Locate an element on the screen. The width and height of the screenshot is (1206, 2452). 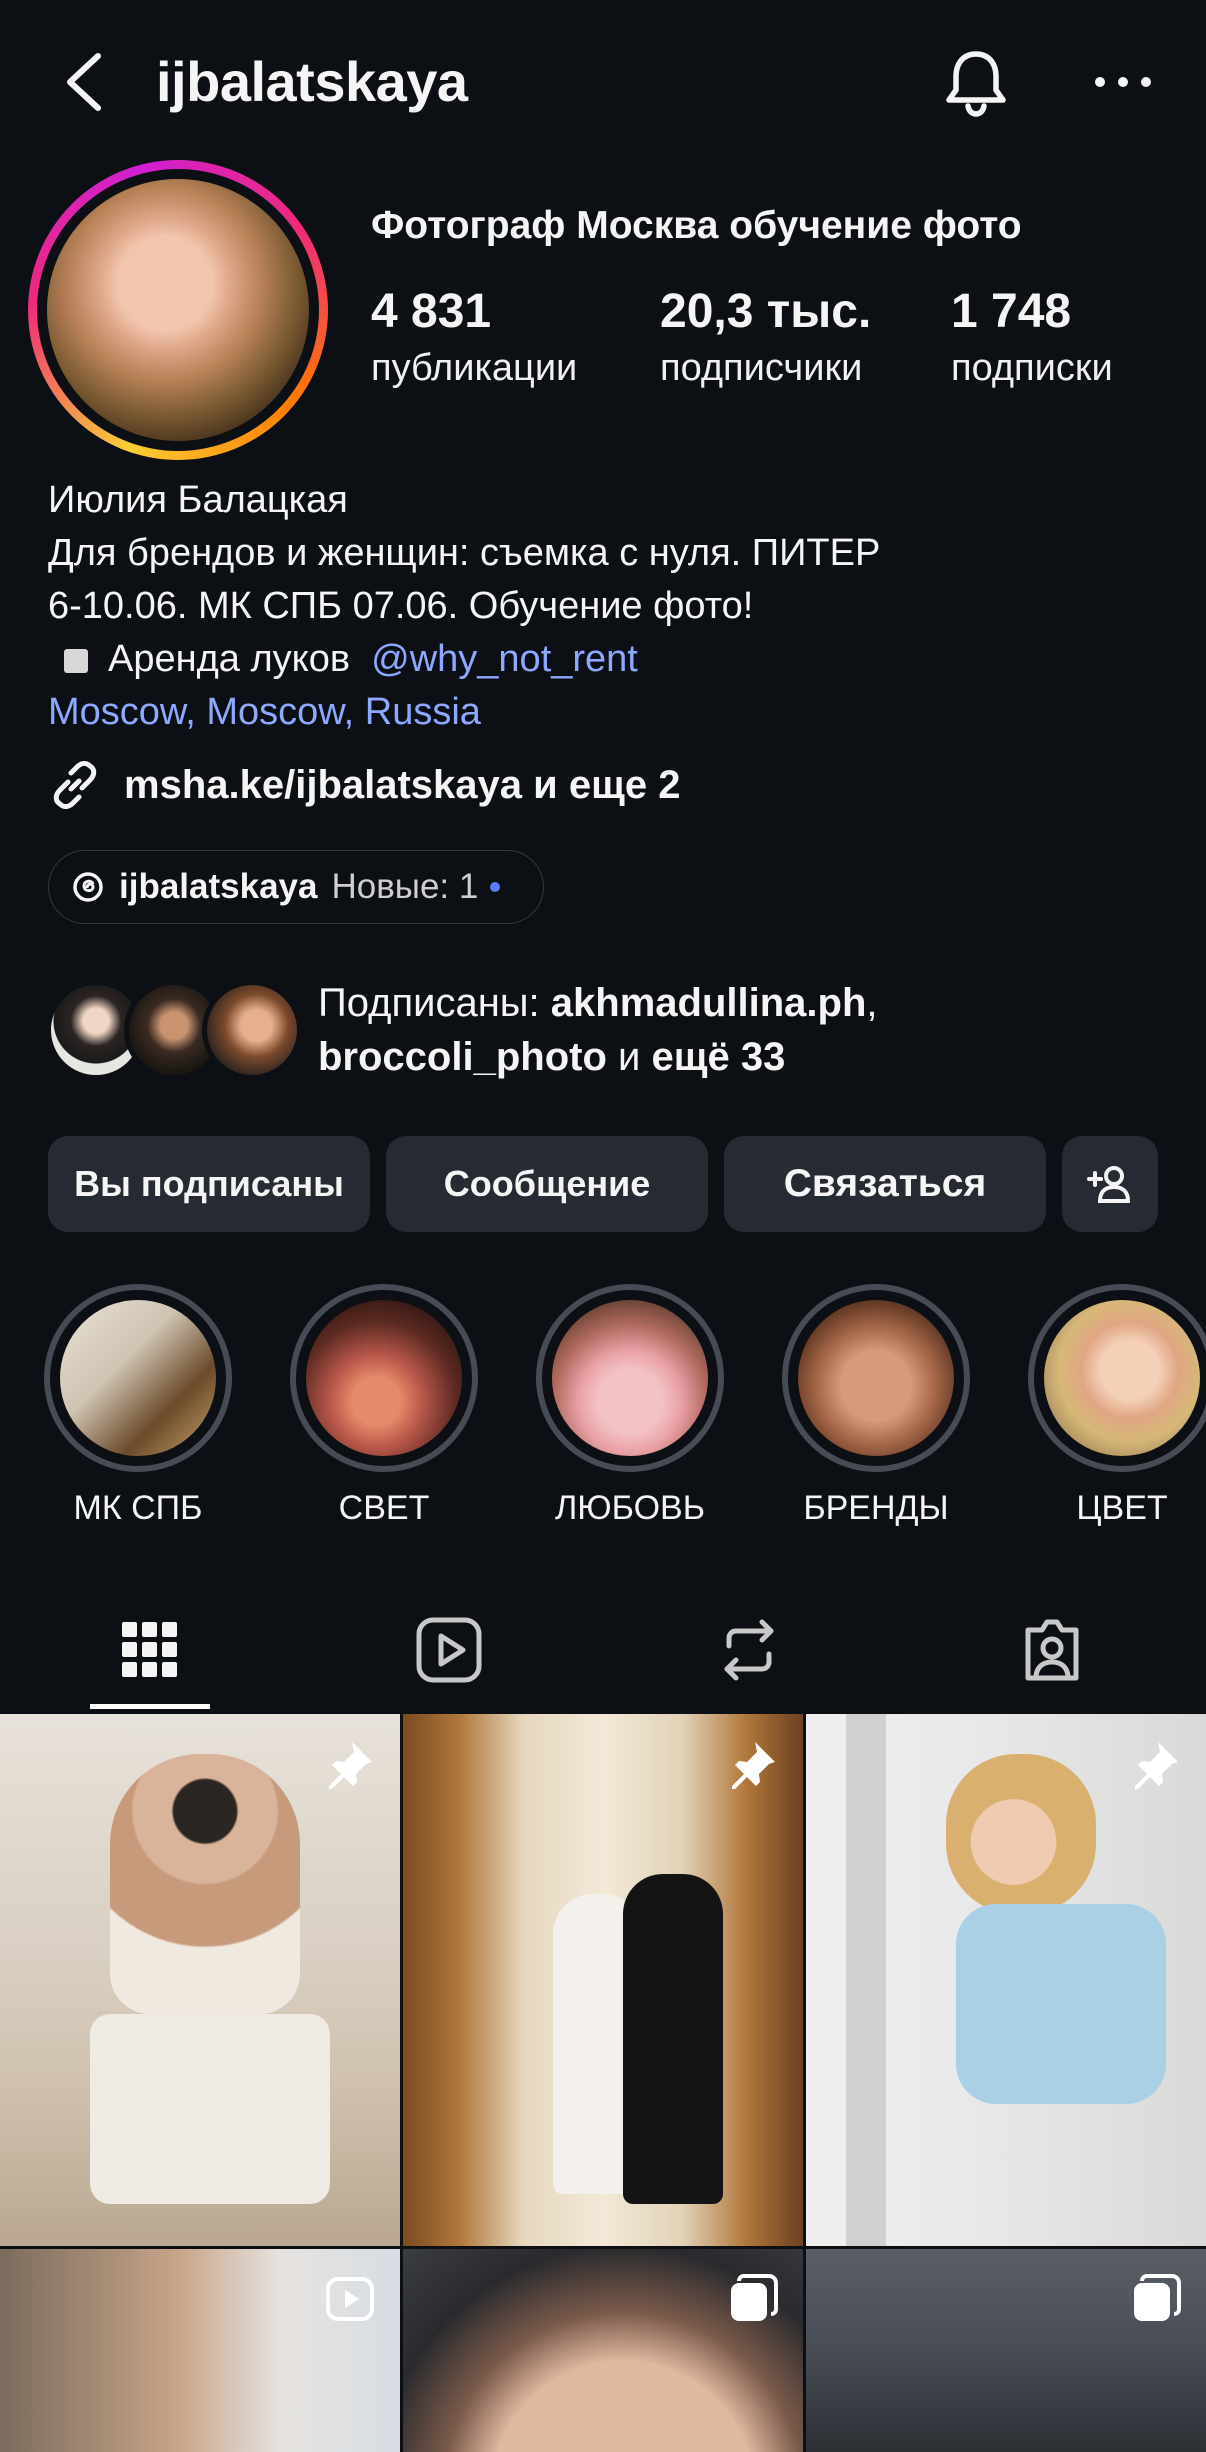
story-highlights: МК СПБ СВЕТ ЛЮБОВЬ БРЕНДЫ ЦВЕТ is located at coordinates (603, 1410).